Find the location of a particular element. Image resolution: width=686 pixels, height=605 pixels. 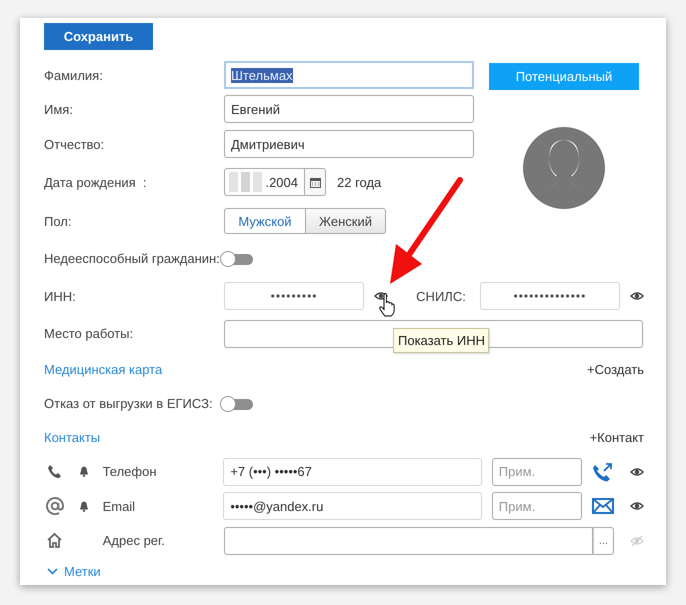

hand-cursor-icon is located at coordinates (387, 305).